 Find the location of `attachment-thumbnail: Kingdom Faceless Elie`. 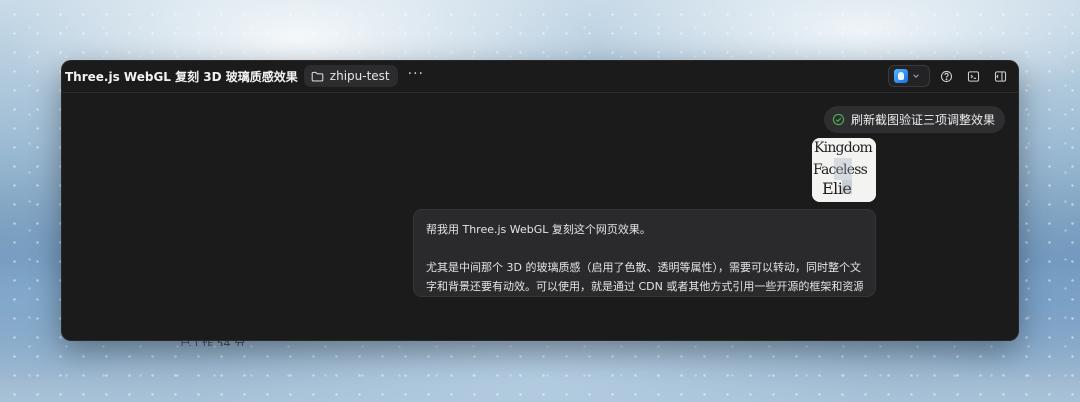

attachment-thumbnail: Kingdom Faceless Elie is located at coordinates (844, 170).